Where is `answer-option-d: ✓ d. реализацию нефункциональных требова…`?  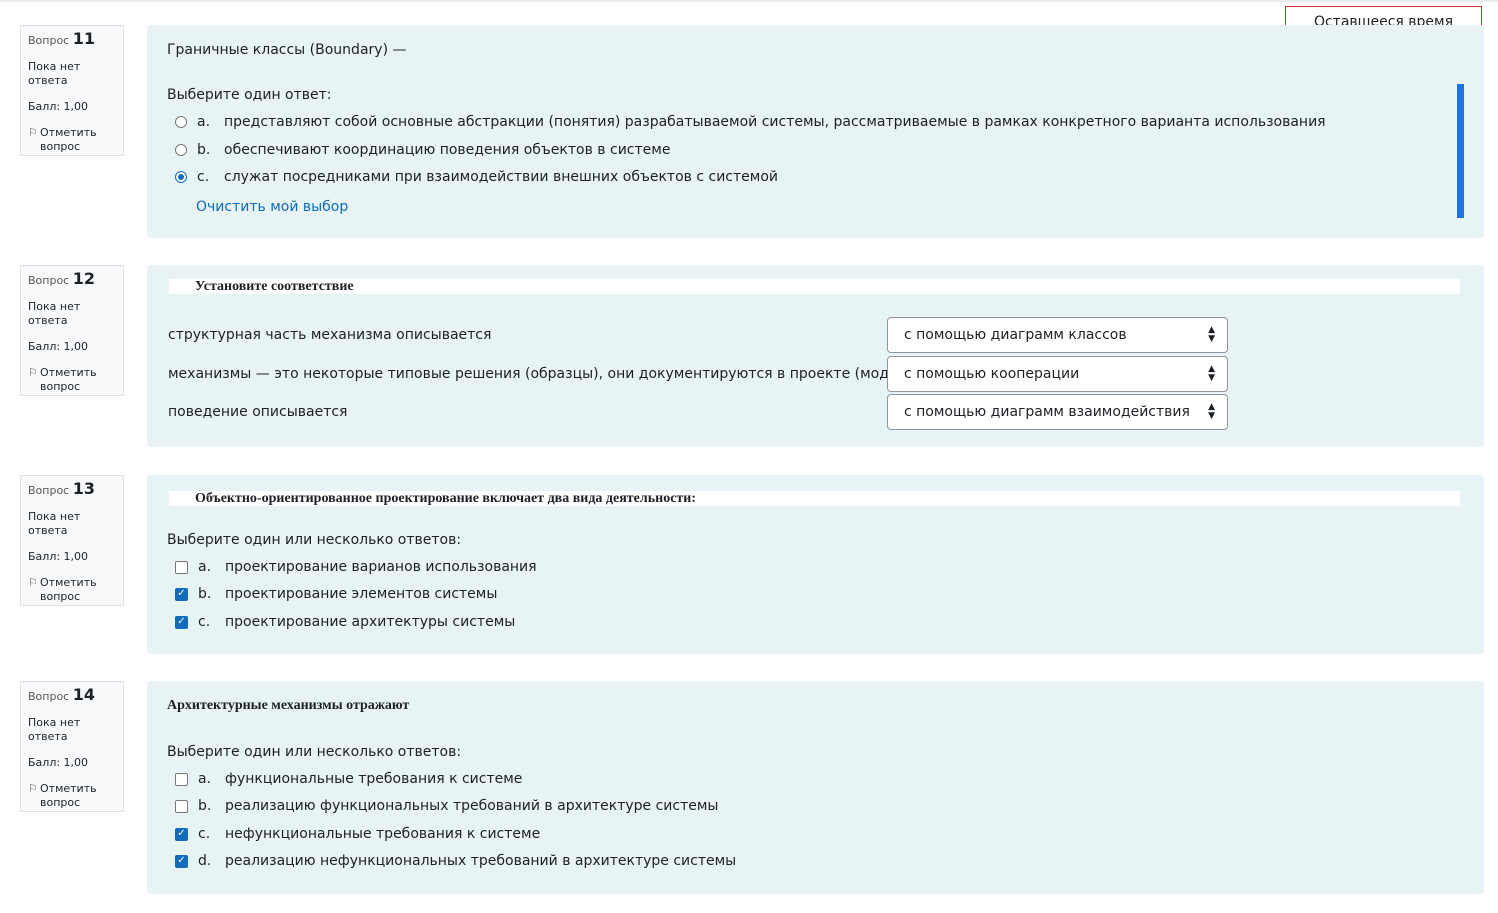
answer-option-d: ✓ d. реализацию нефункциональных требова… is located at coordinates (455, 861).